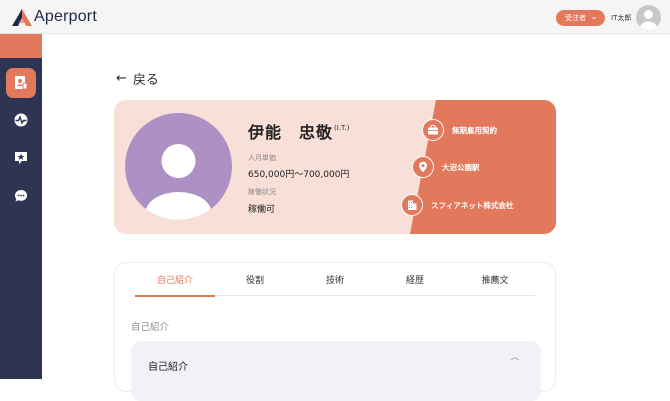  Describe the element at coordinates (423, 167) in the screenshot. I see `location-pin-icon` at that location.